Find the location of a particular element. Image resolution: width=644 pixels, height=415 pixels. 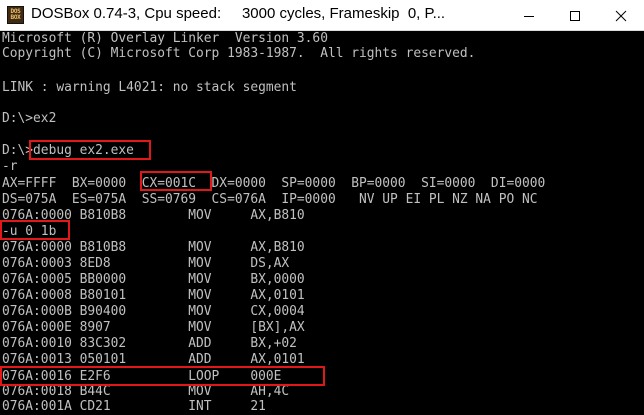

highlight-debug-command is located at coordinates (90, 150).